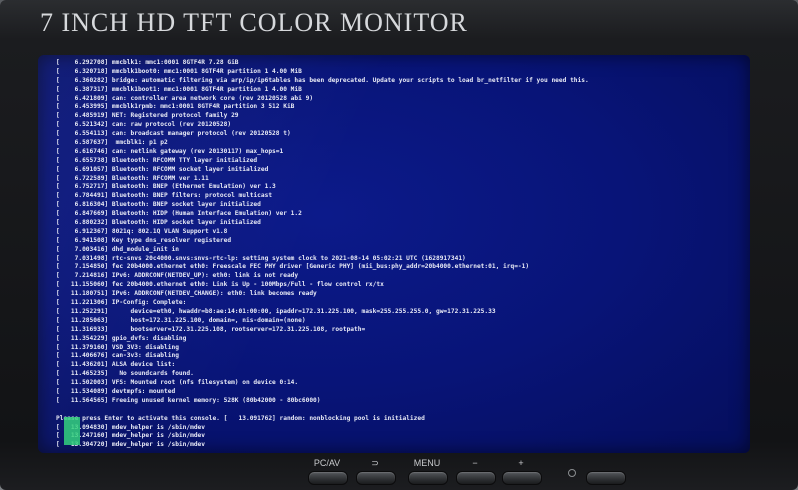 Image resolution: width=798 pixels, height=490 pixels. I want to click on console-line: [ 13.304720] mdev_helper is /sbin/mdev, so click(131, 445).